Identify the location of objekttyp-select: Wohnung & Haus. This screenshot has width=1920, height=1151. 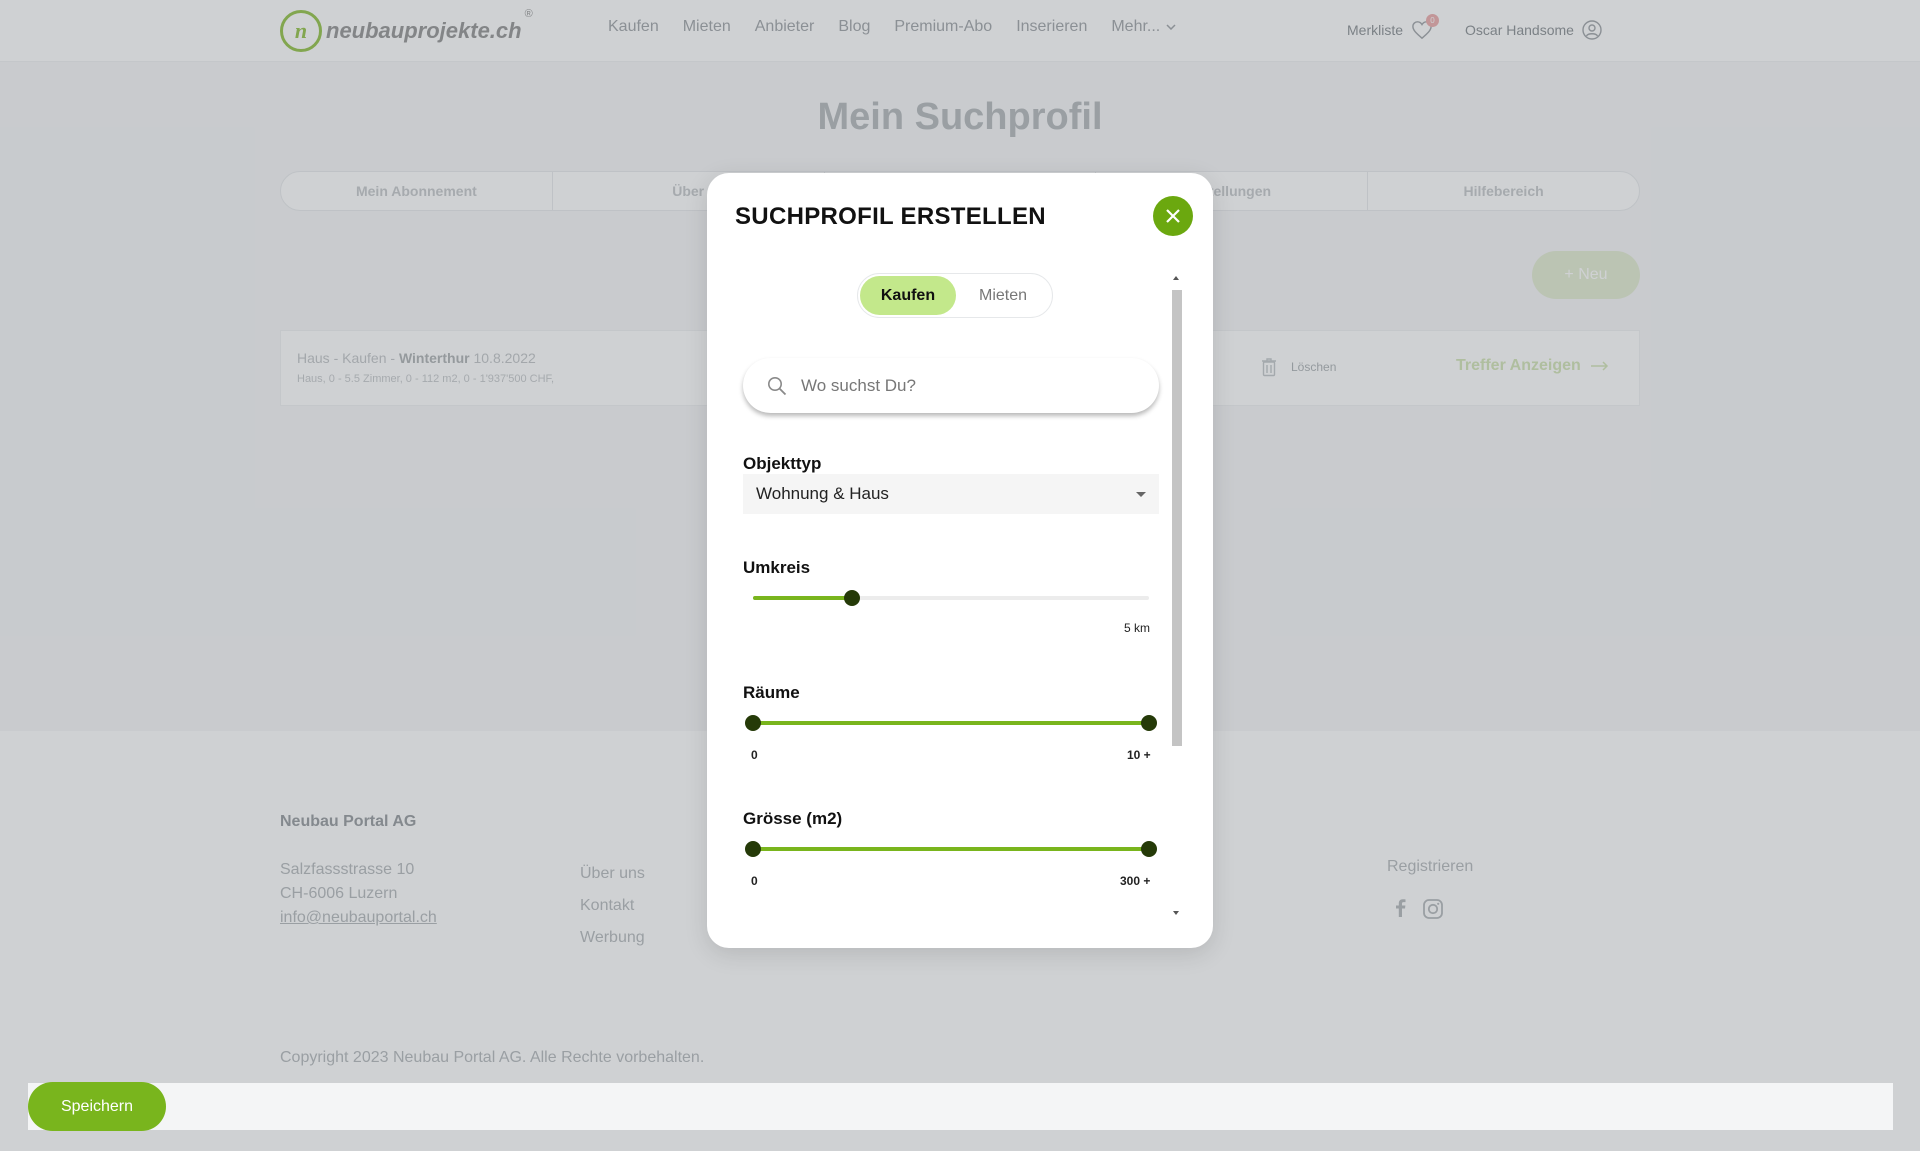
(951, 494).